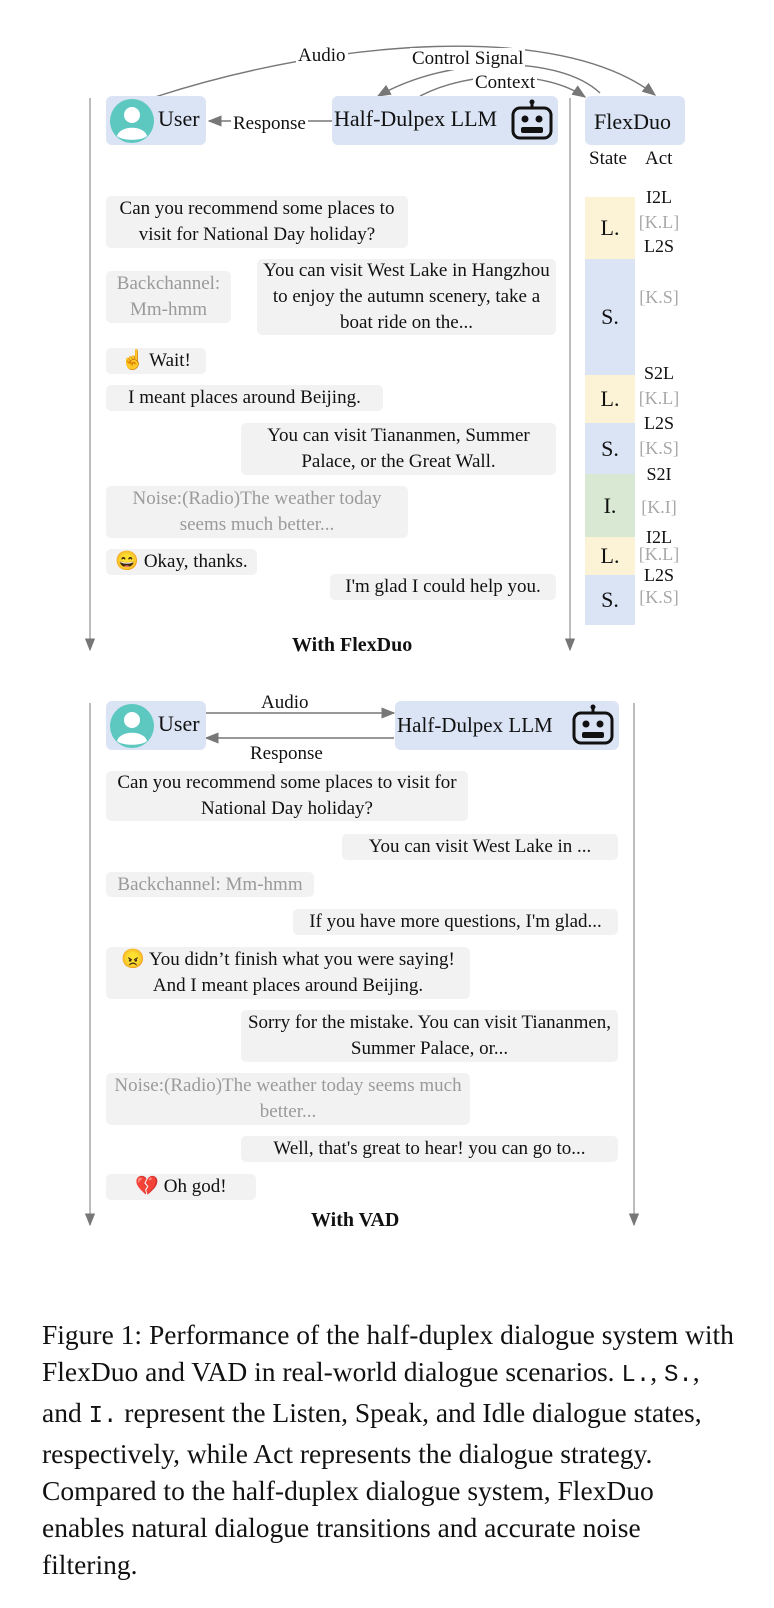 The width and height of the screenshot is (774, 1608). What do you see at coordinates (632, 121) in the screenshot?
I see `flexduo-label: FlexDuo` at bounding box center [632, 121].